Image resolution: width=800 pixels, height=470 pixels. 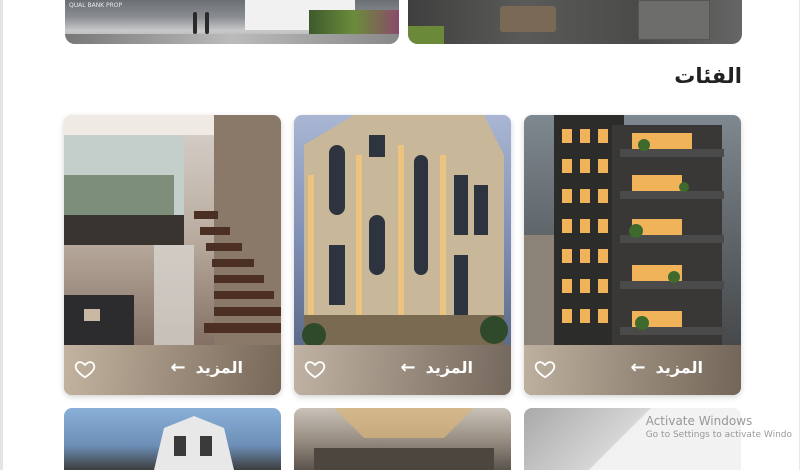 I want to click on section-title: الفئات, so click(x=708, y=76).